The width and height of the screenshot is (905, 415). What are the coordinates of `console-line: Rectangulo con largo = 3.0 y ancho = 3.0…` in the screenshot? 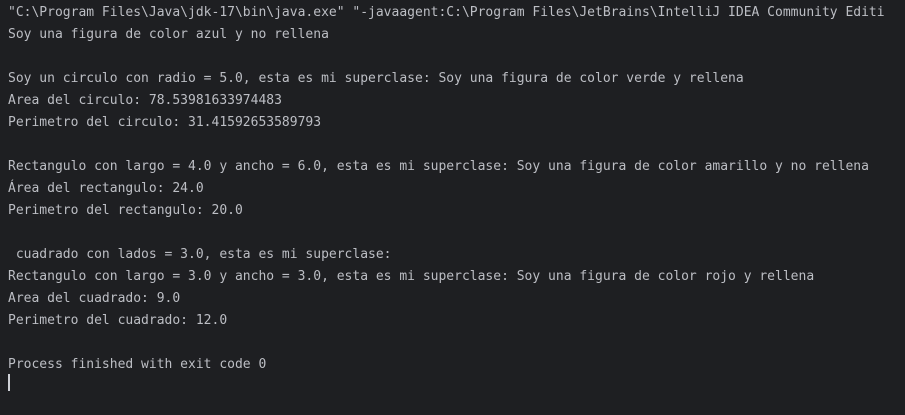 It's located at (411, 276).